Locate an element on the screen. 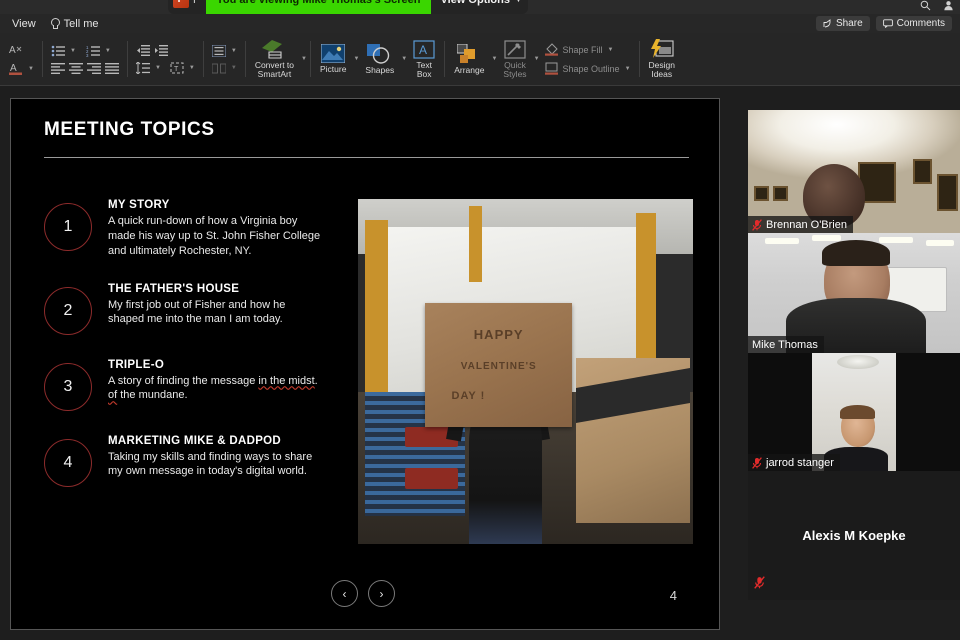 This screenshot has width=960, height=640. shapes-label: Shapes is located at coordinates (380, 69).